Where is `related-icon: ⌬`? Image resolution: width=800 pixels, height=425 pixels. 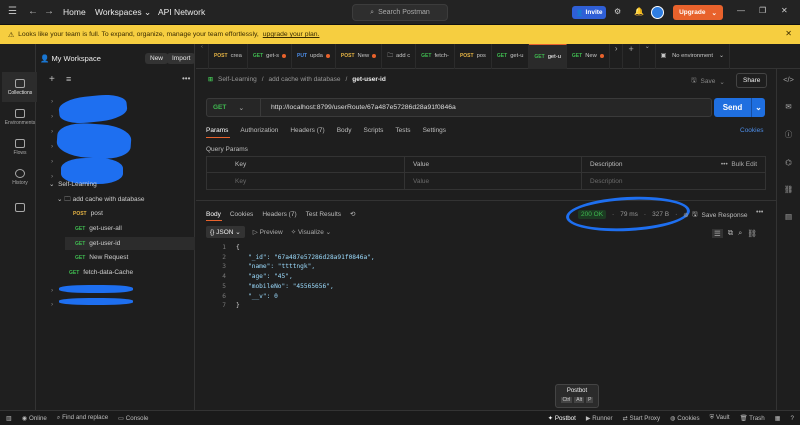 related-icon: ⌬ is located at coordinates (788, 162).